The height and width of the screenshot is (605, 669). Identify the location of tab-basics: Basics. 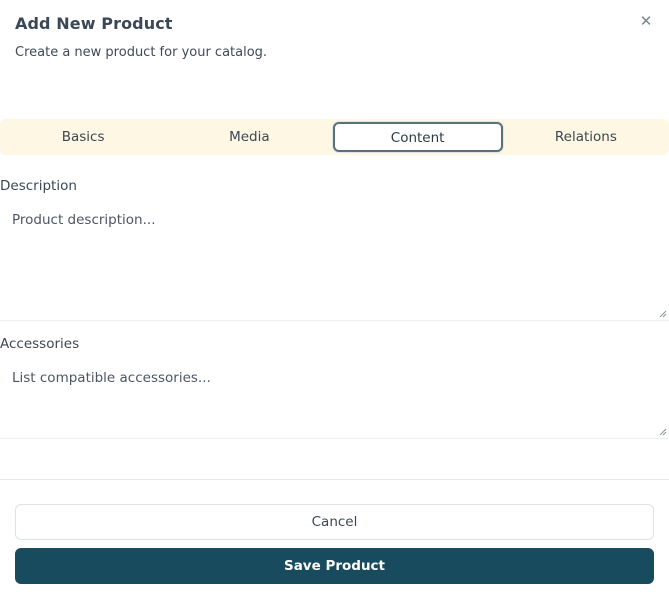
(83, 137).